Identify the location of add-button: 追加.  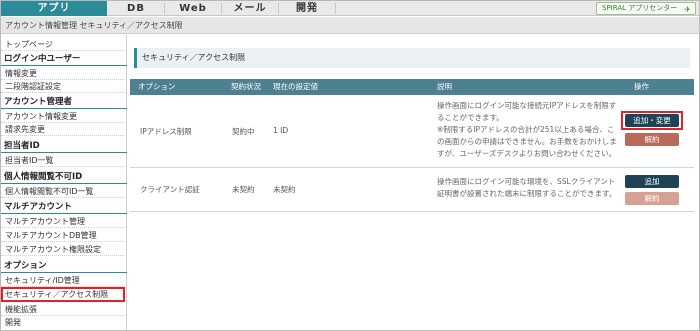
(652, 181).